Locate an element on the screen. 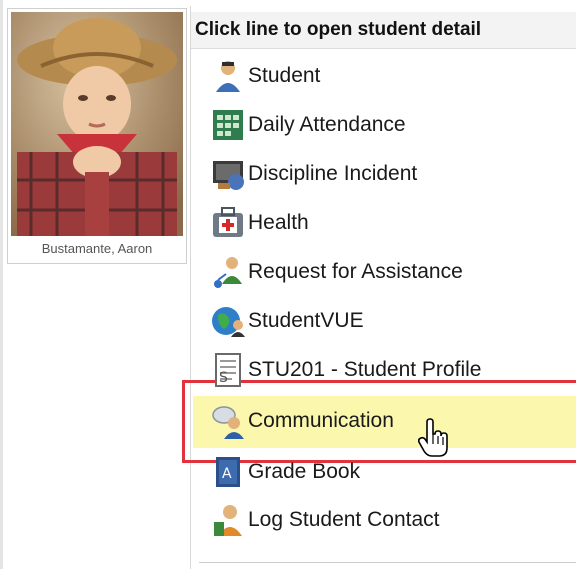 This screenshot has height=569, width=576. window-edge is located at coordinates (1, 284).